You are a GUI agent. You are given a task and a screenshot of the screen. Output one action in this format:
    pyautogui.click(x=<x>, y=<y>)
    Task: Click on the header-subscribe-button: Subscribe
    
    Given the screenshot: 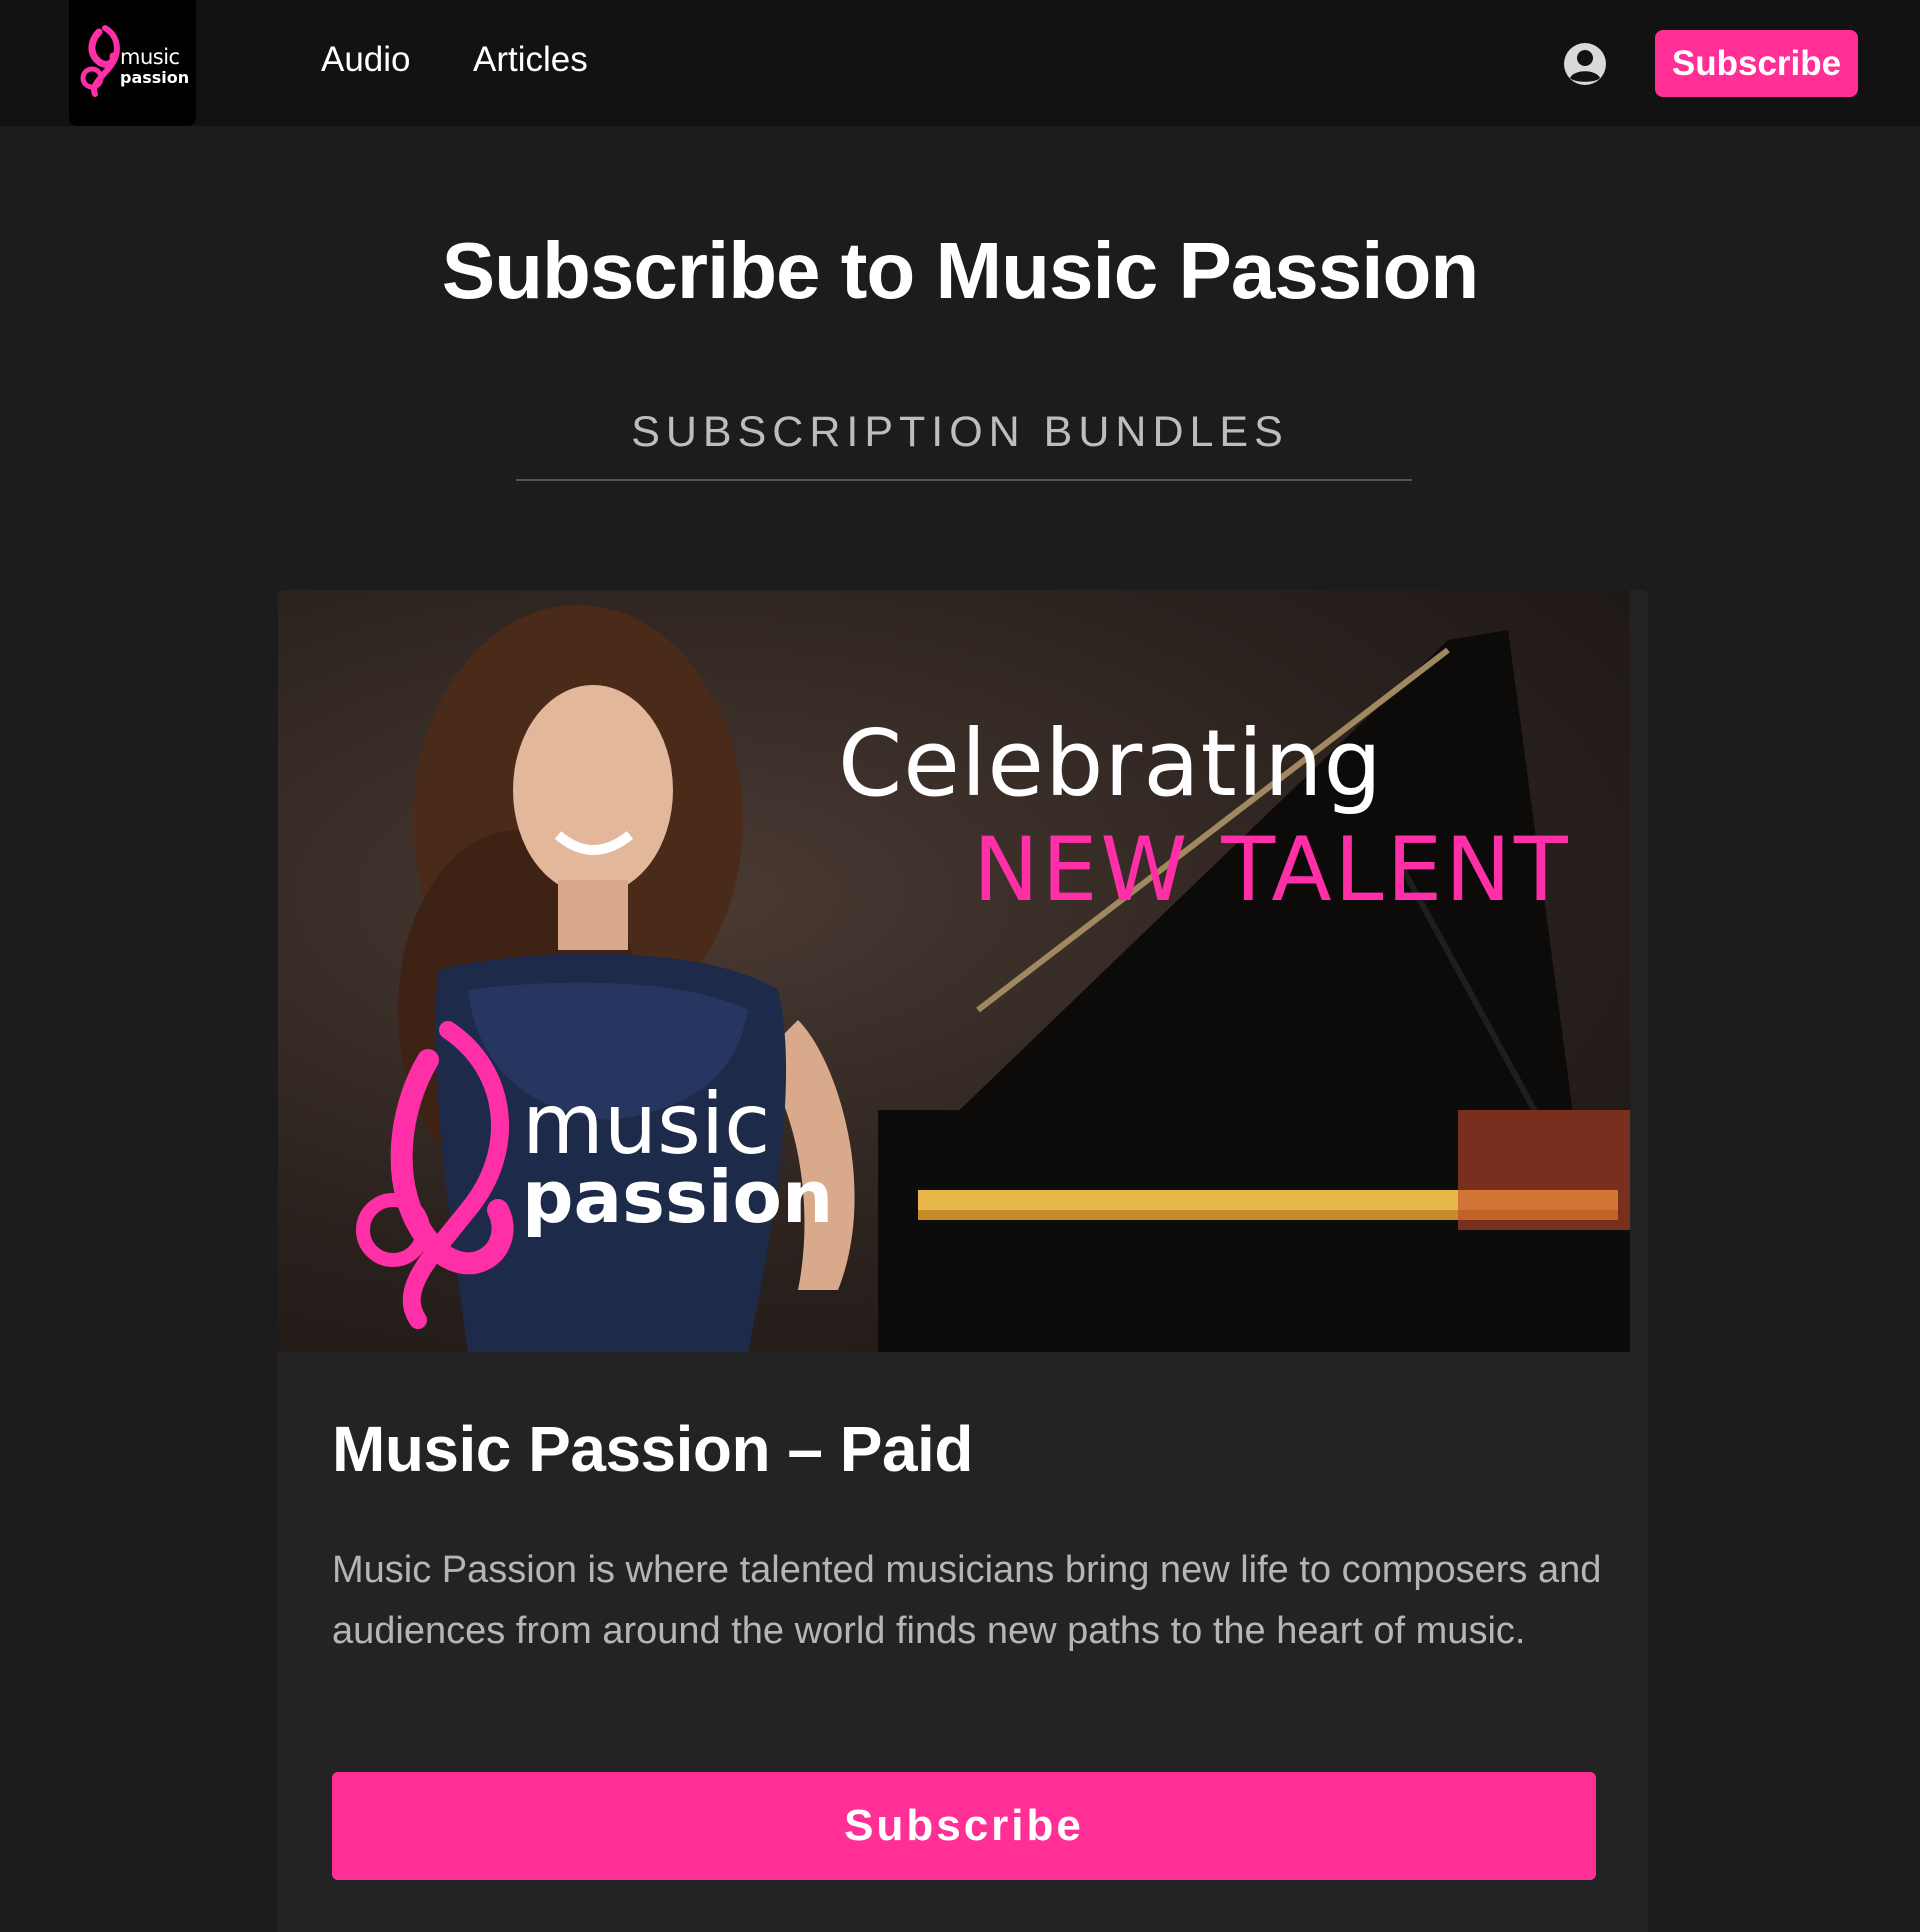 What is the action you would take?
    pyautogui.click(x=1756, y=63)
    